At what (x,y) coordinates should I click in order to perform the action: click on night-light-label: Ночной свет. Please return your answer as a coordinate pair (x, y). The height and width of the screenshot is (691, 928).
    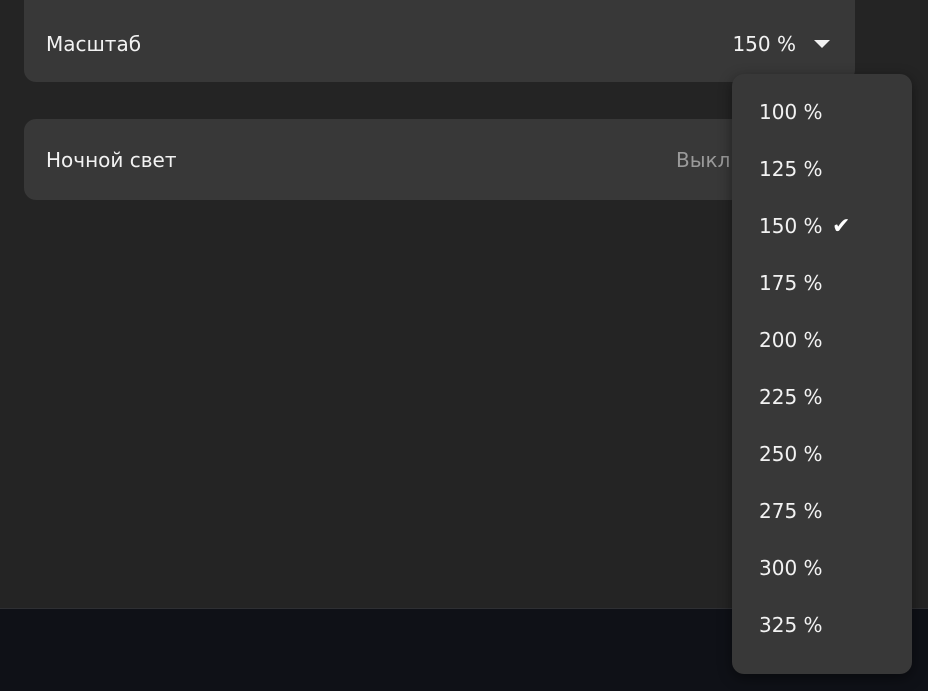
    Looking at the image, I should click on (111, 160).